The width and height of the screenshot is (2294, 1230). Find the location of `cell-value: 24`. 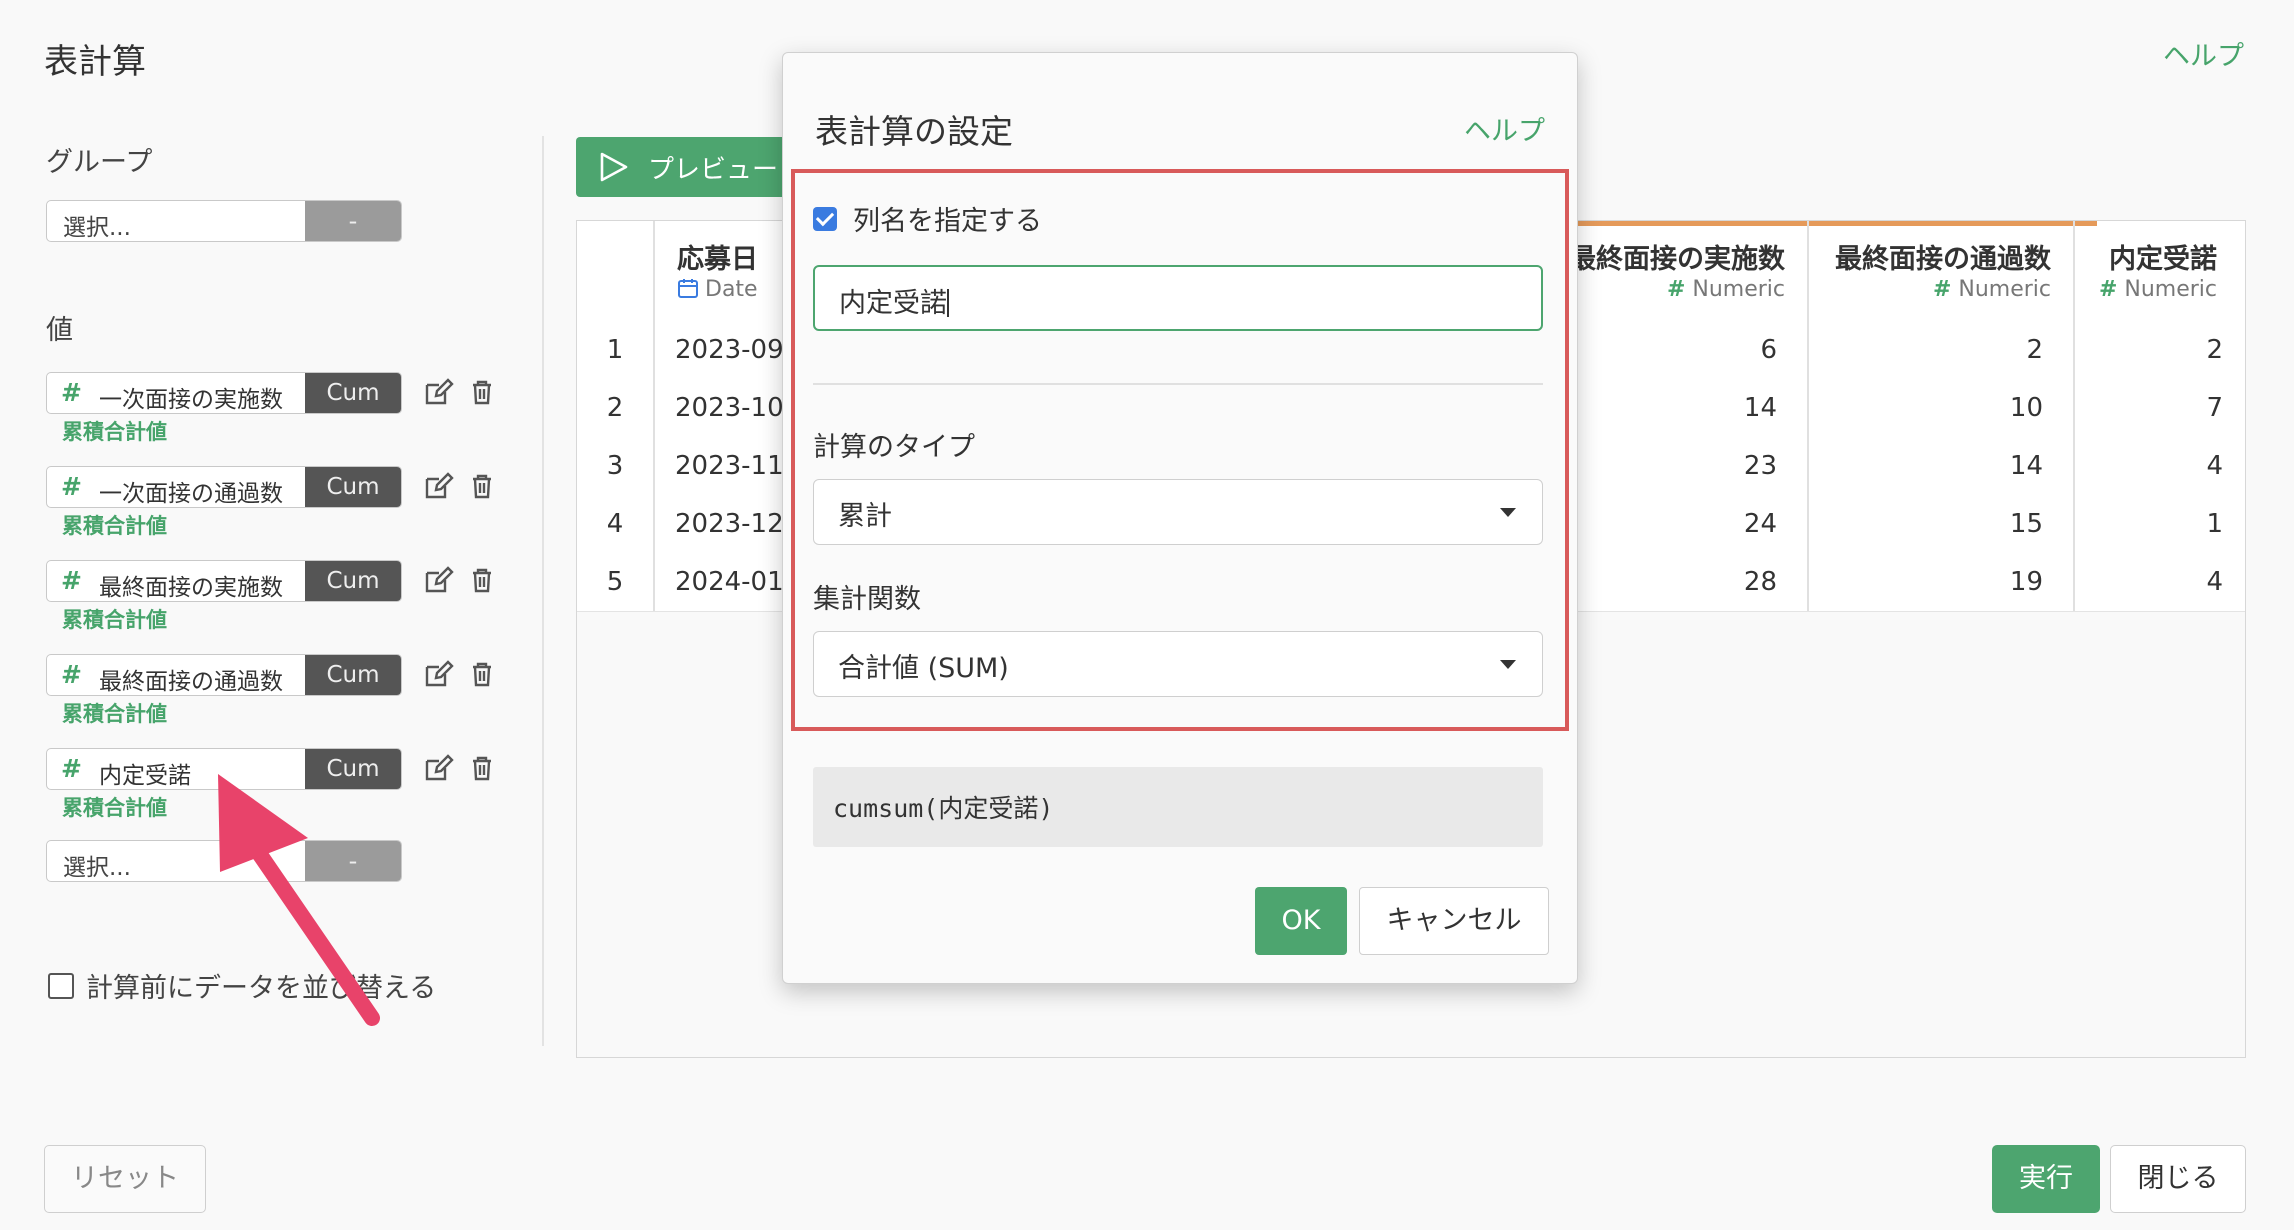

cell-value: 24 is located at coordinates (1760, 524).